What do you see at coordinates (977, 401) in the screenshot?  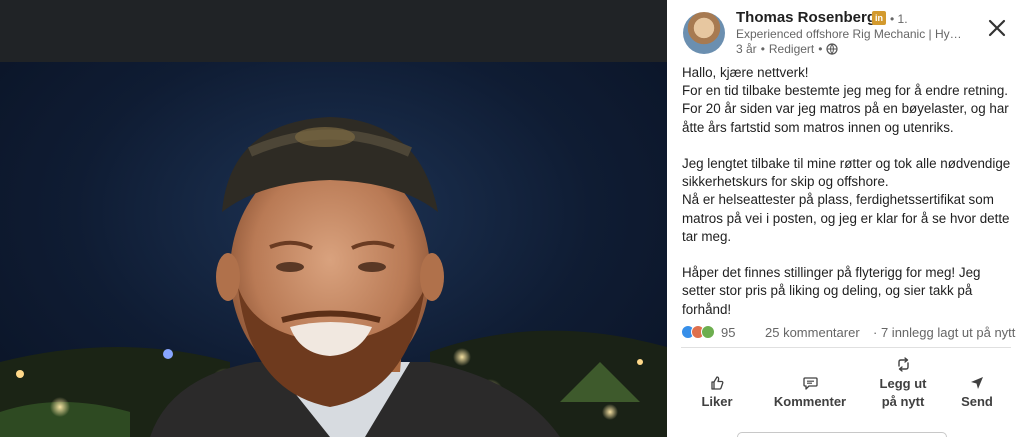 I see `send-label: Send` at bounding box center [977, 401].